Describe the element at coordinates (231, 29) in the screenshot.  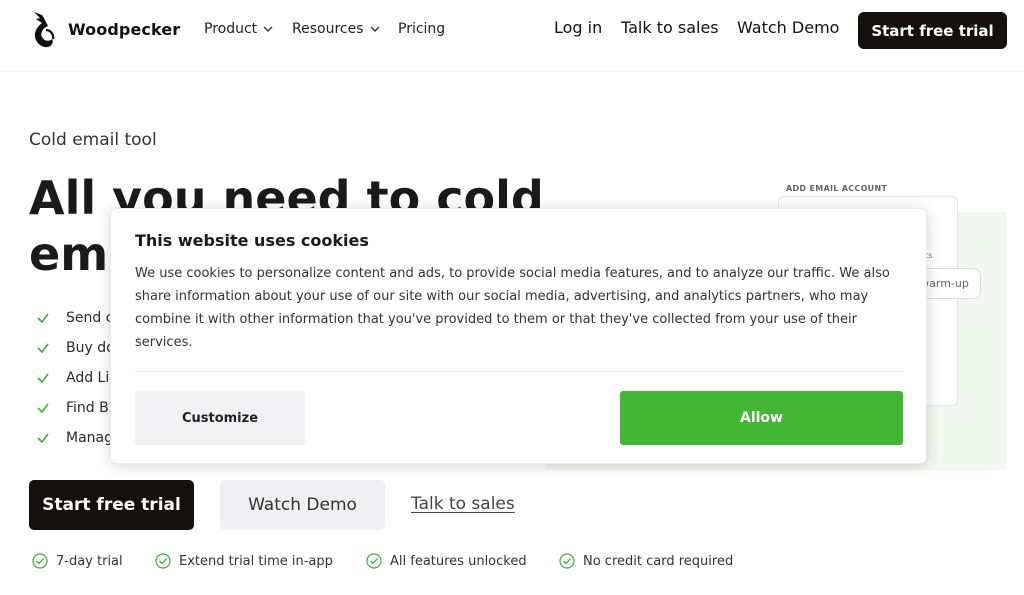
I see `nav-product-label: Product` at that location.